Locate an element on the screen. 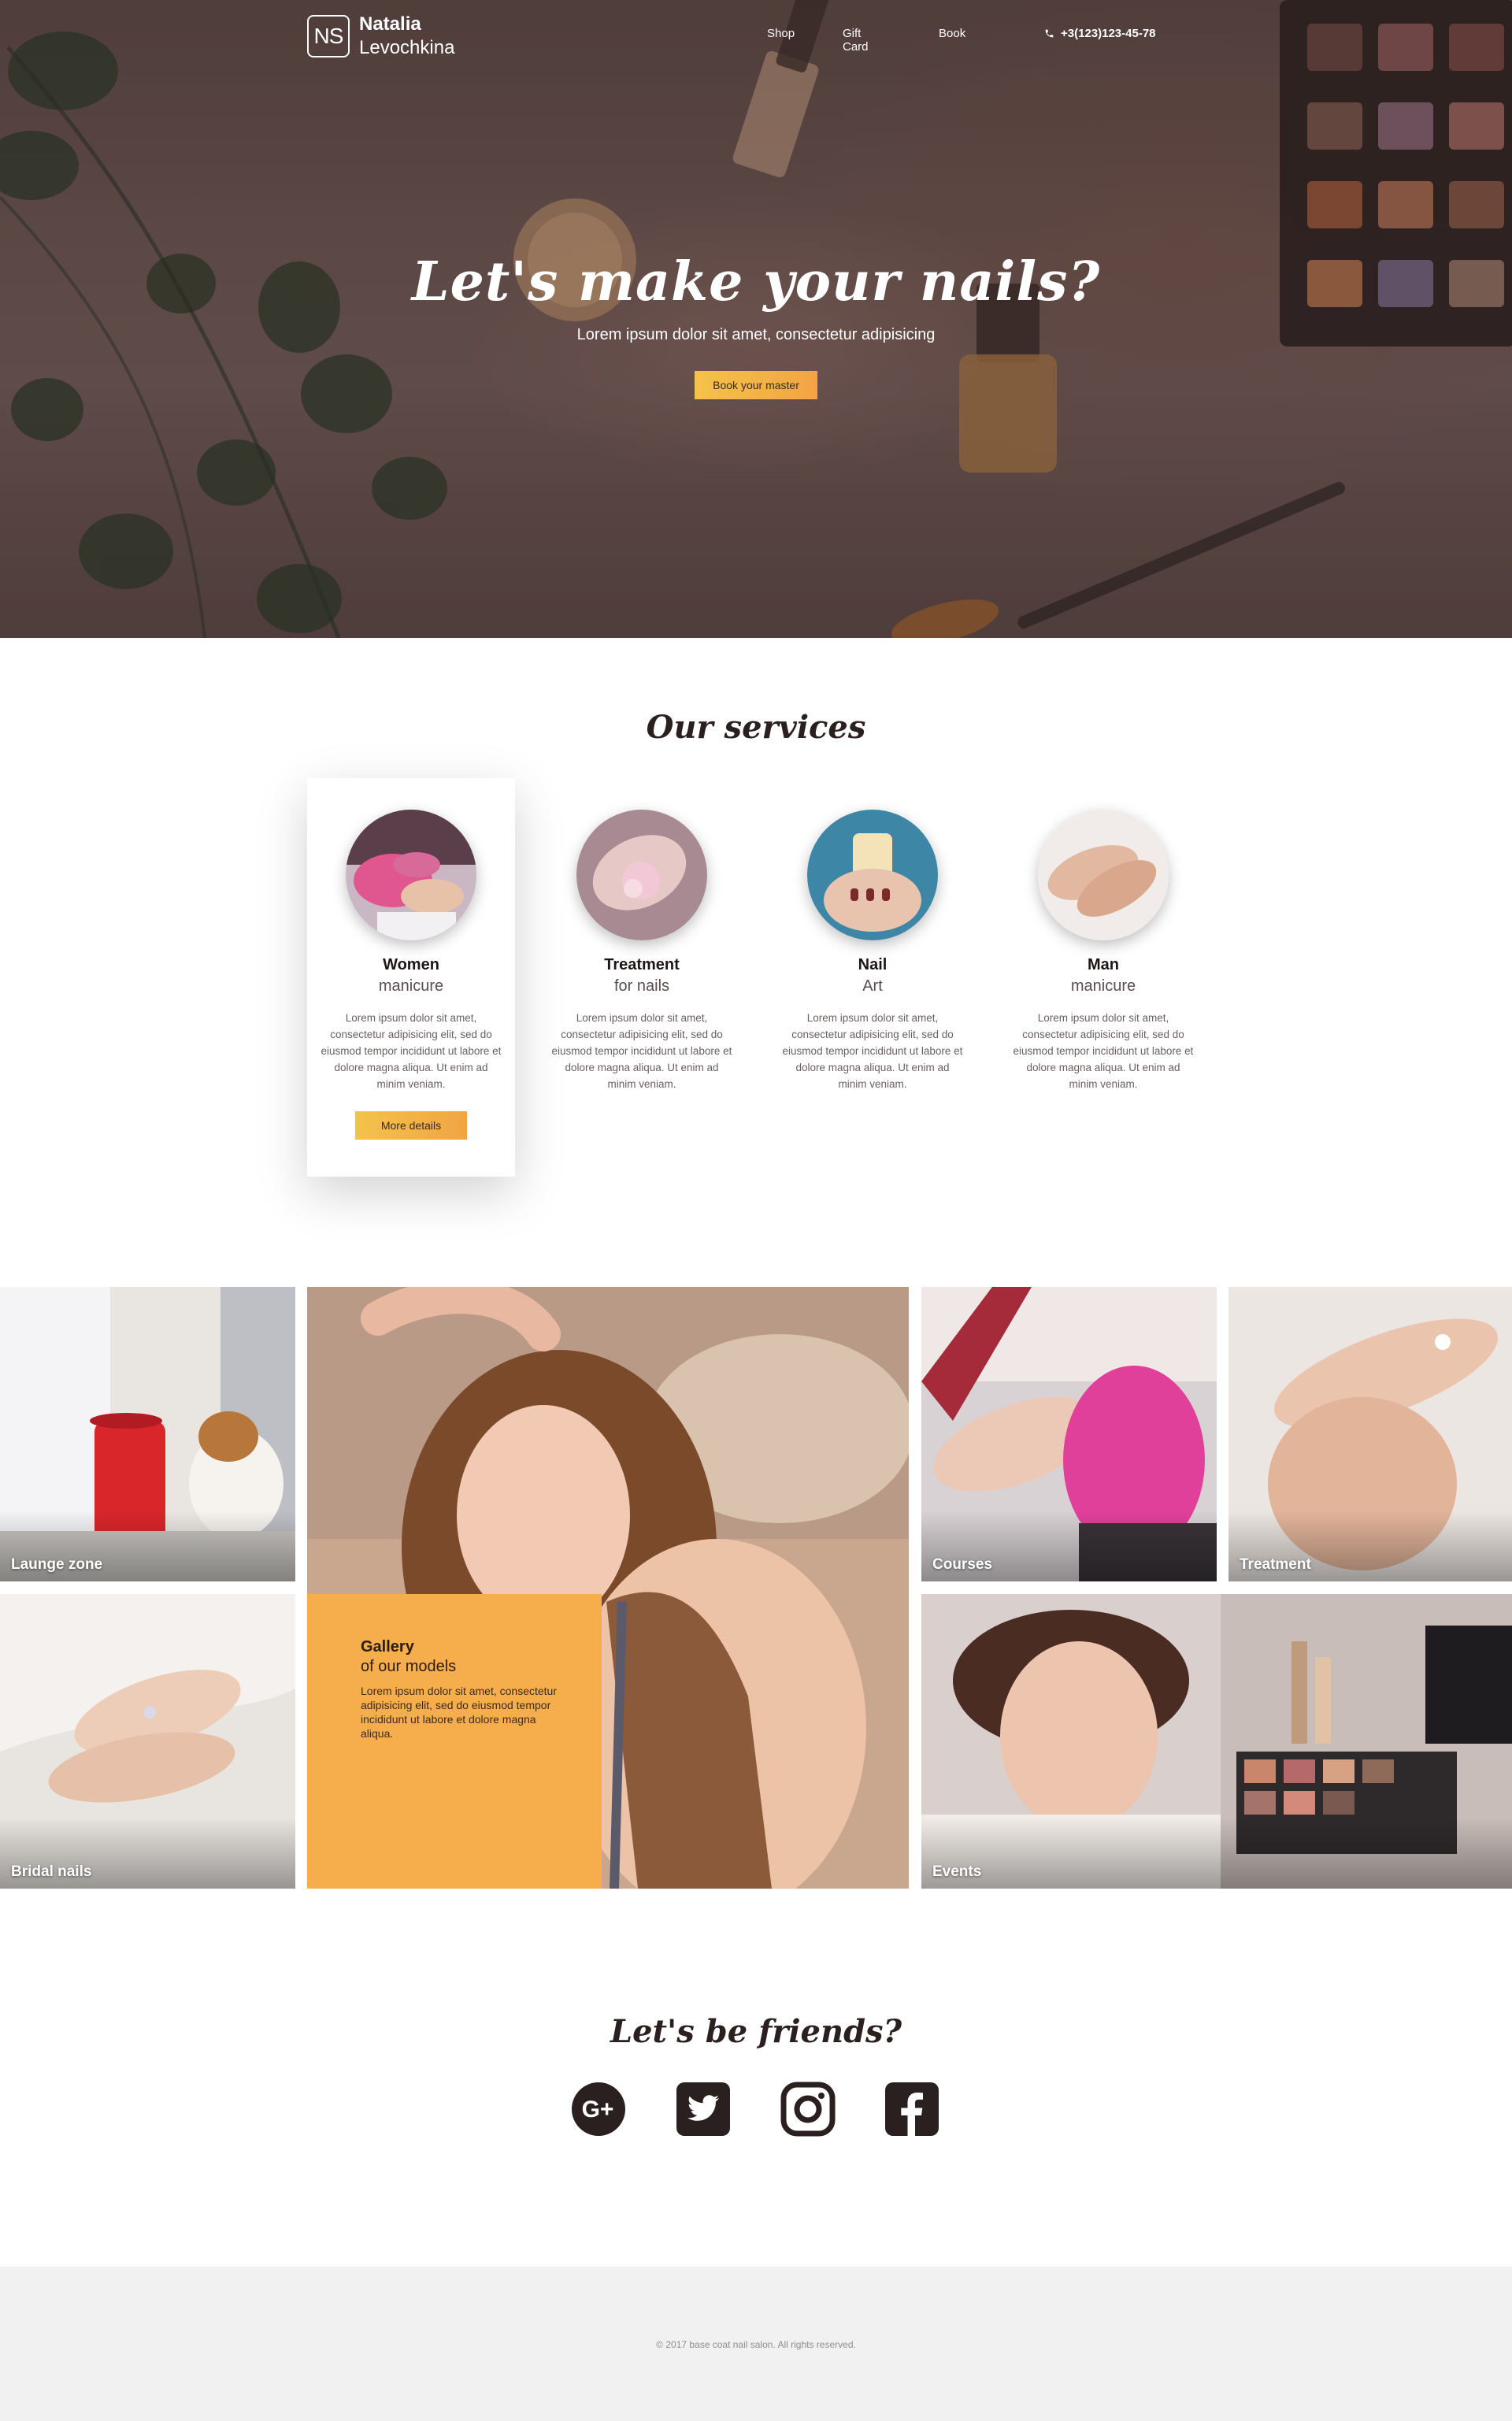 This screenshot has width=1512, height=2421. tile-shade is located at coordinates (1216, 1853).